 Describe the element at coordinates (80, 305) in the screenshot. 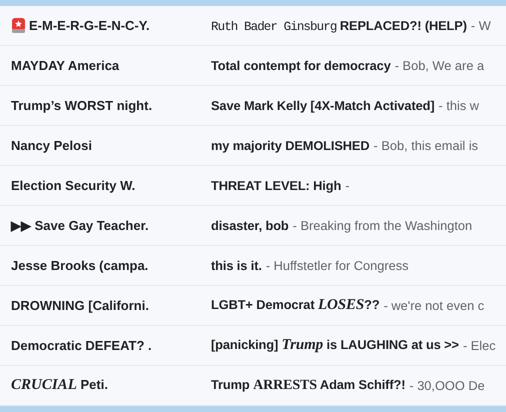

I see `sender-name: DROWNING [Californi.` at that location.